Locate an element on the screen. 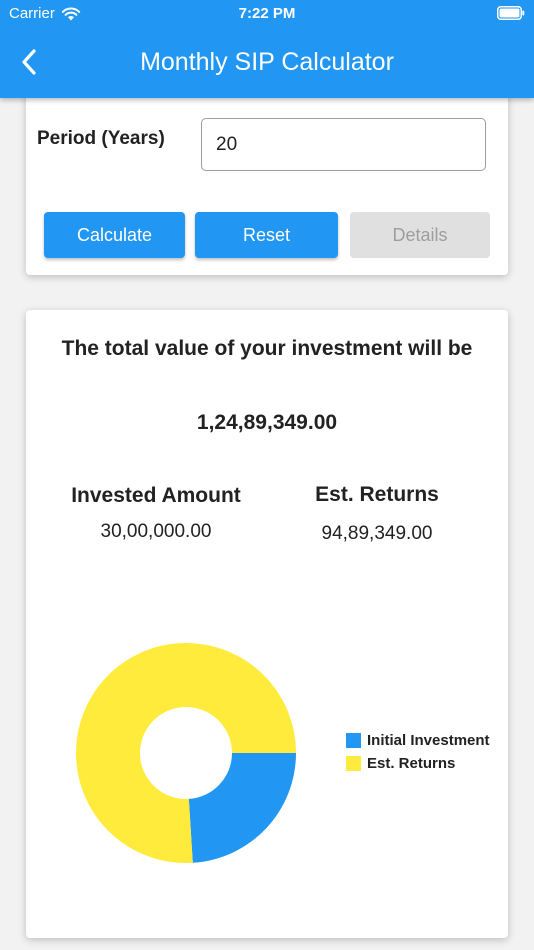 The image size is (534, 950). status-time: 7:22 PM is located at coordinates (267, 13).